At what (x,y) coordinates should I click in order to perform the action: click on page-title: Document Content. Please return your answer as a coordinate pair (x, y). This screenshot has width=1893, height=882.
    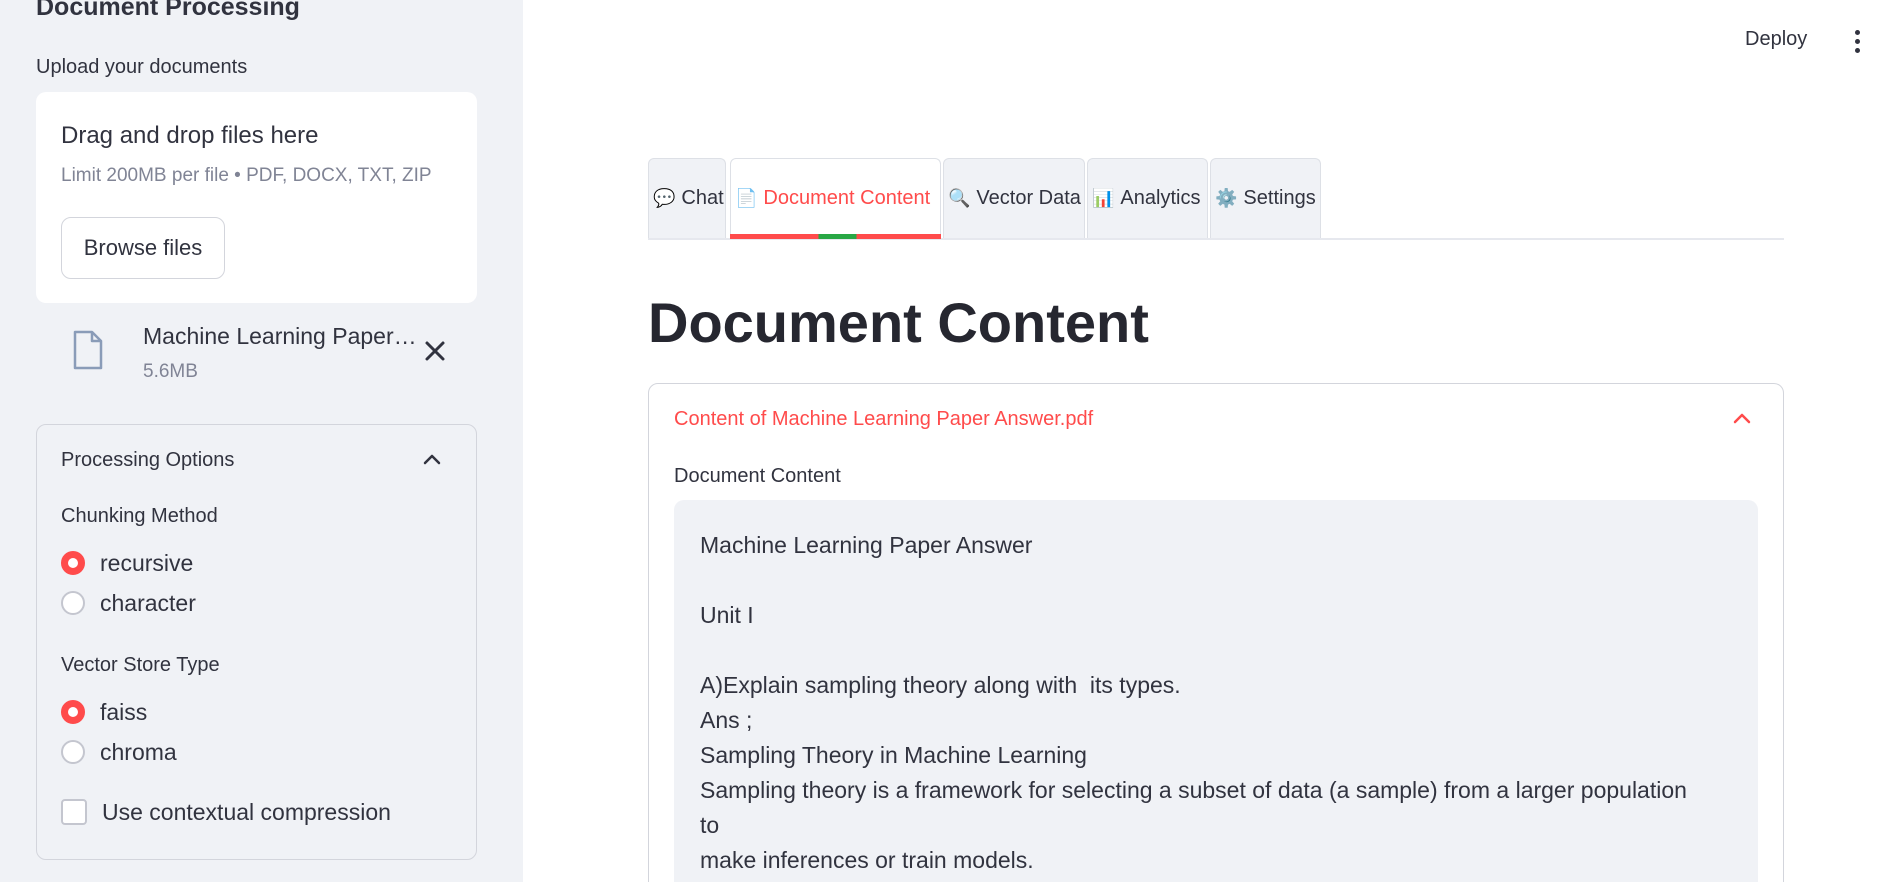
    Looking at the image, I should click on (898, 322).